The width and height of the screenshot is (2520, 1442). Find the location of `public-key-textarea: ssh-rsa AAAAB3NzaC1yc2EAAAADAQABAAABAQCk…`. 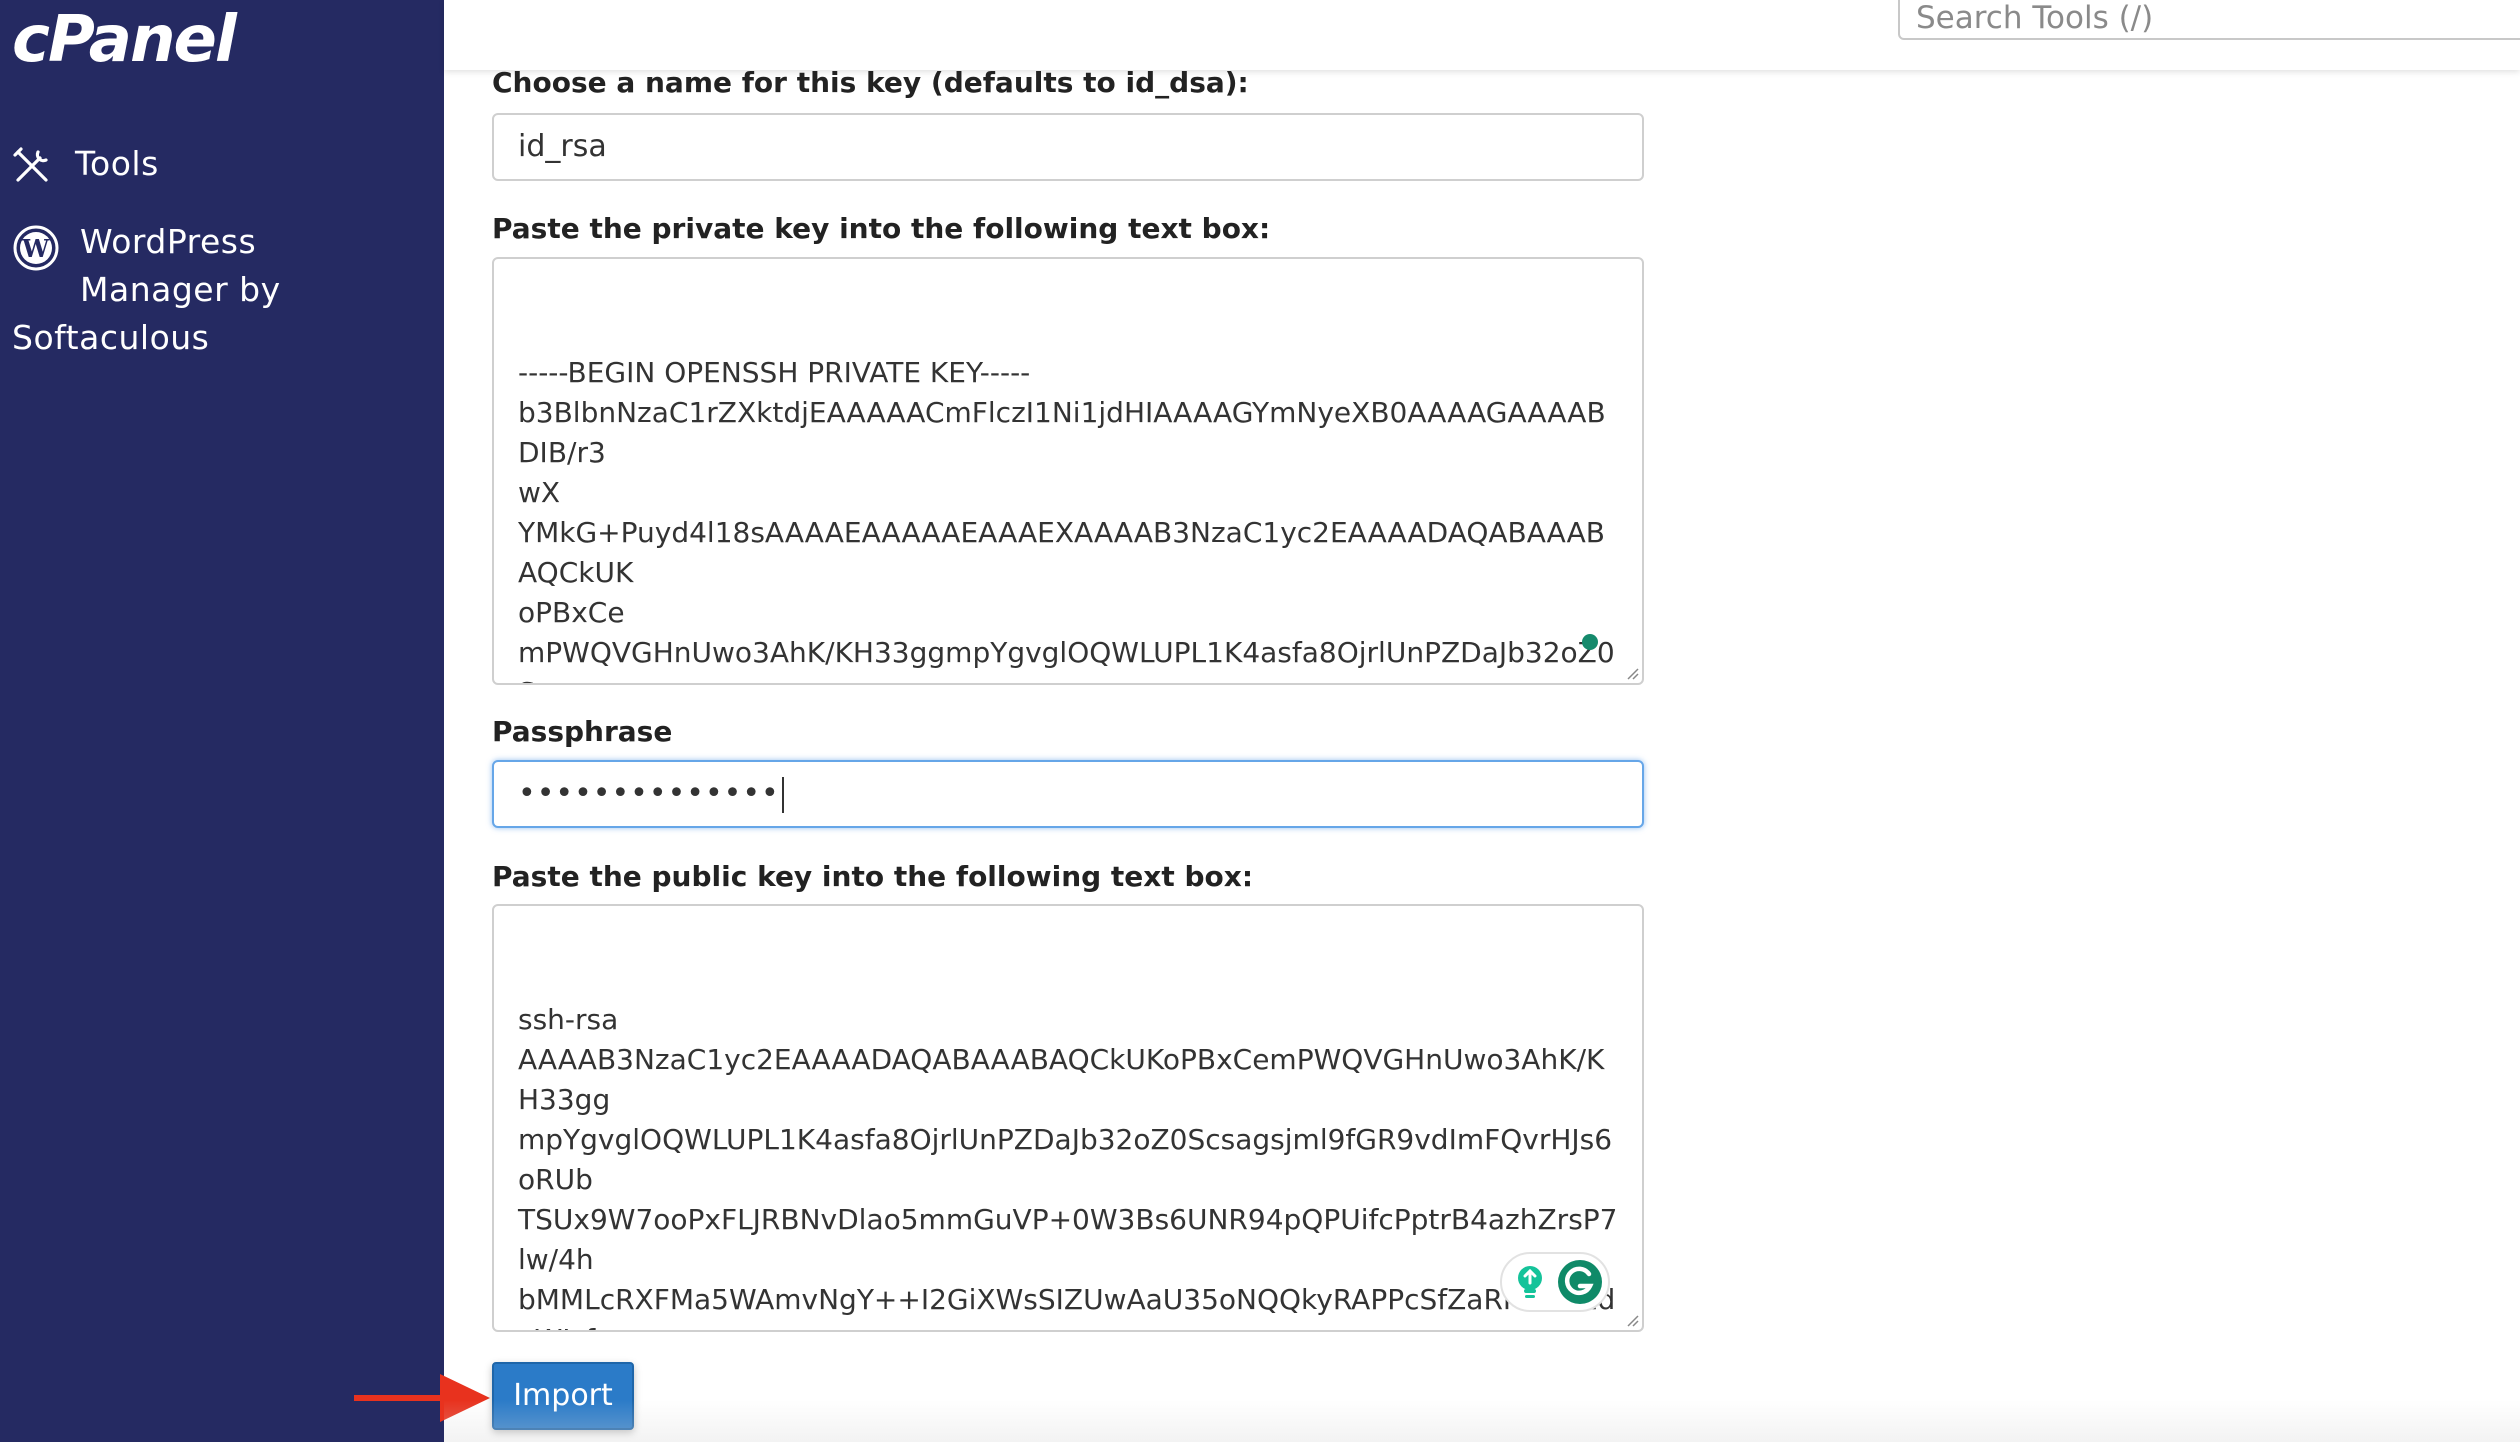

public-key-textarea: ssh-rsa AAAAB3NzaC1yc2EAAAADAQABAAABAQCk… is located at coordinates (1068, 1118).